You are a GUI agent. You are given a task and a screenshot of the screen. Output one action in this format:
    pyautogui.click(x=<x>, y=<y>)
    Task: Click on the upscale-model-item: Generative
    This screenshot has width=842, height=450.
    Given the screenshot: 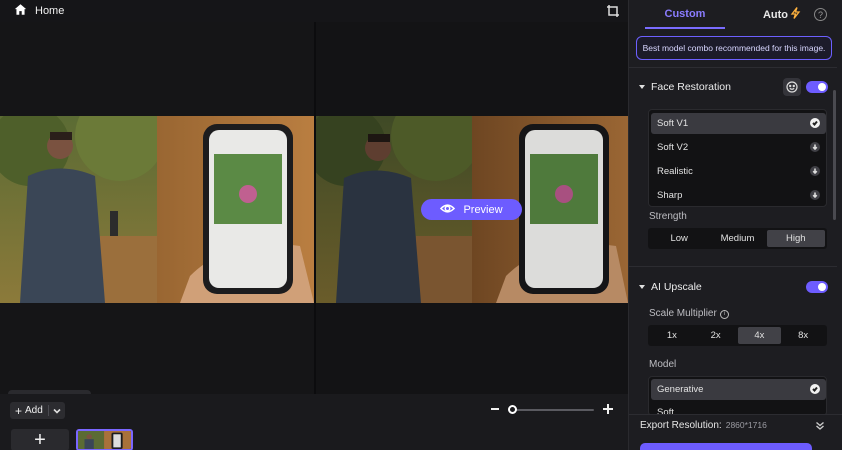 What is the action you would take?
    pyautogui.click(x=738, y=389)
    